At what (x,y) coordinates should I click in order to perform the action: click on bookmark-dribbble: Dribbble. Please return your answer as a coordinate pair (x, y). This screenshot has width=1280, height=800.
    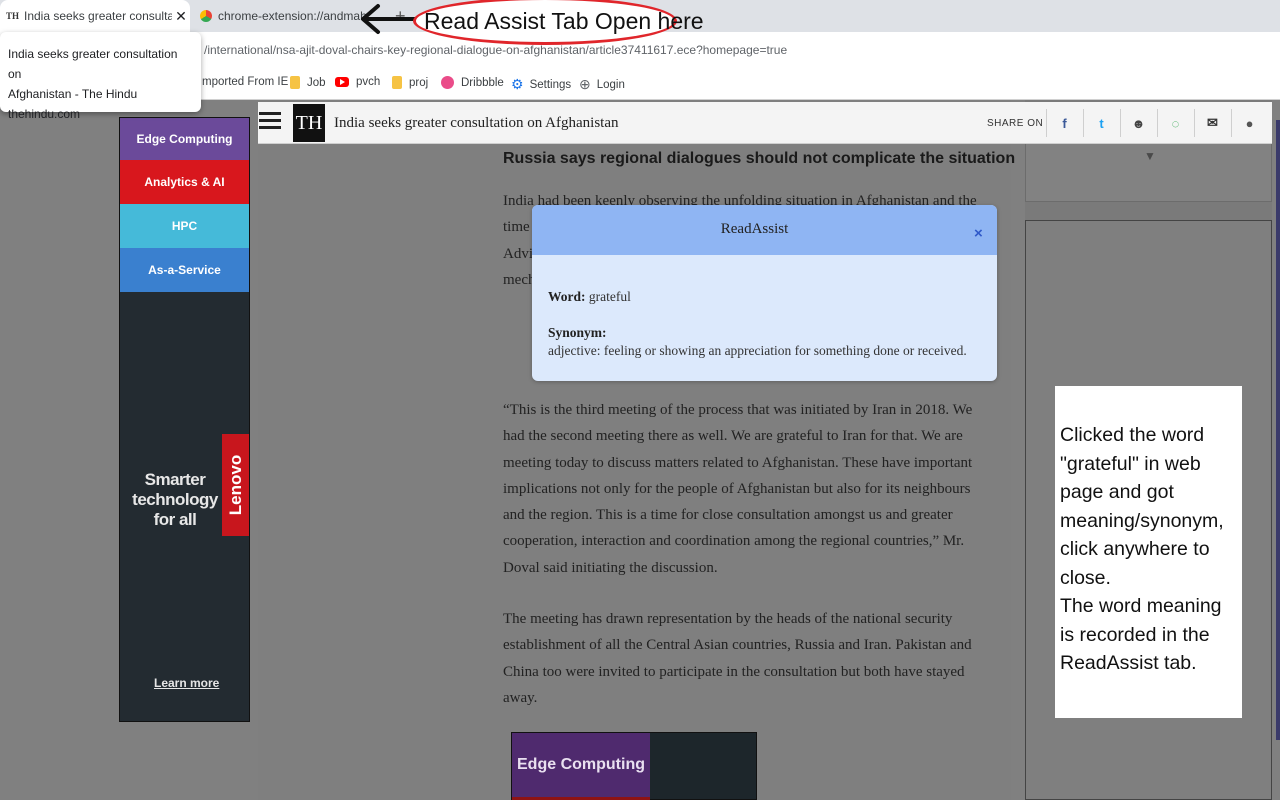
    Looking at the image, I should click on (472, 82).